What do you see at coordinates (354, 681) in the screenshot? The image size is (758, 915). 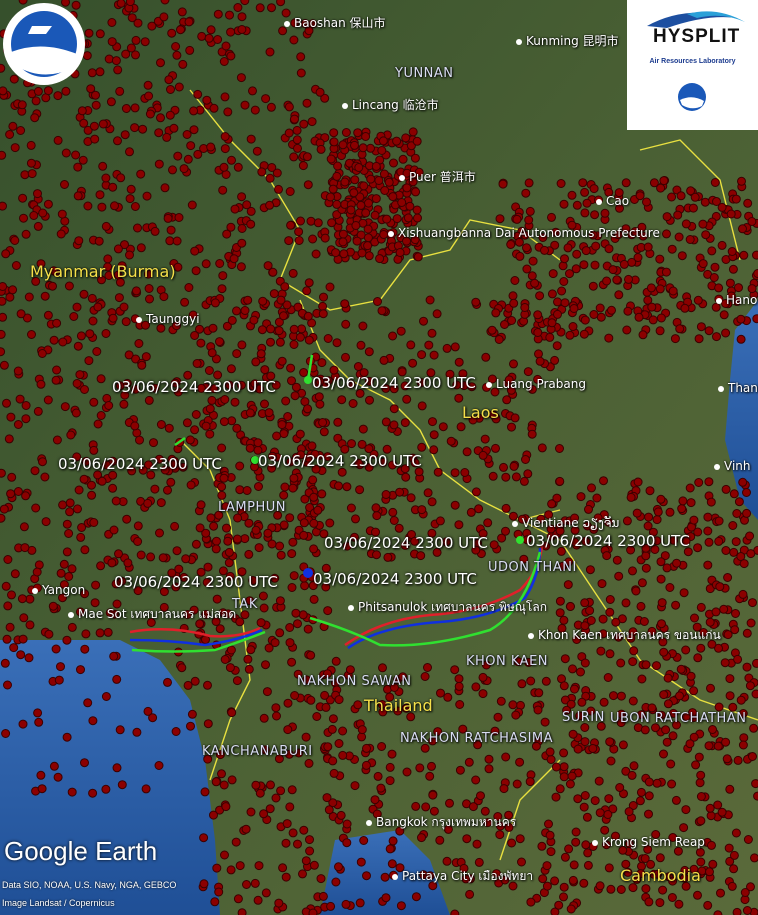 I see `province-label-nakhon-sawan: NAKHON SAWAN` at bounding box center [354, 681].